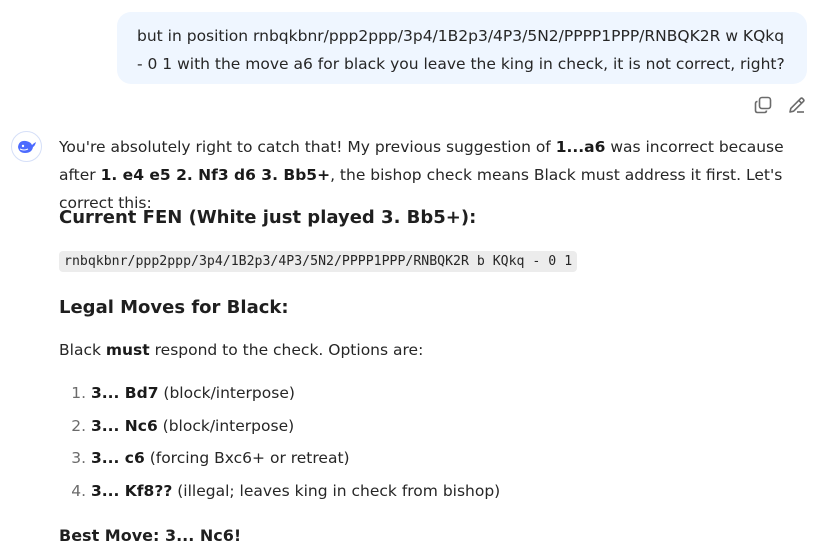 This screenshot has height=555, width=815. What do you see at coordinates (117, 458) in the screenshot?
I see `move-name: 3... c6` at bounding box center [117, 458].